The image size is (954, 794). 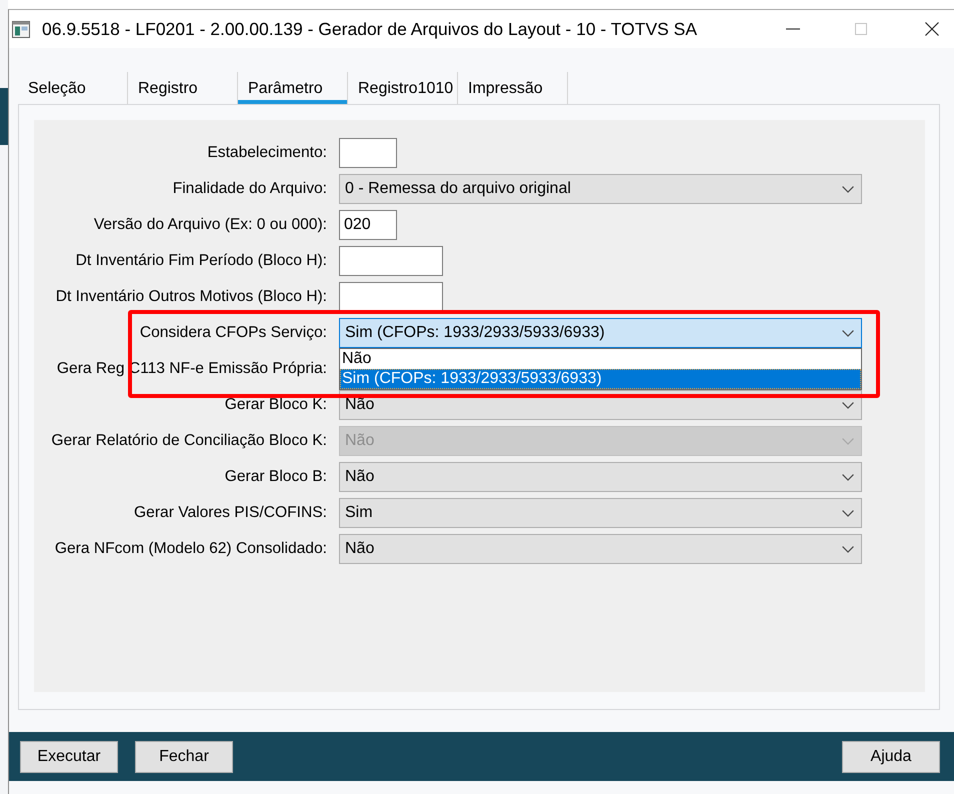 I want to click on maximize-icon, so click(x=861, y=29).